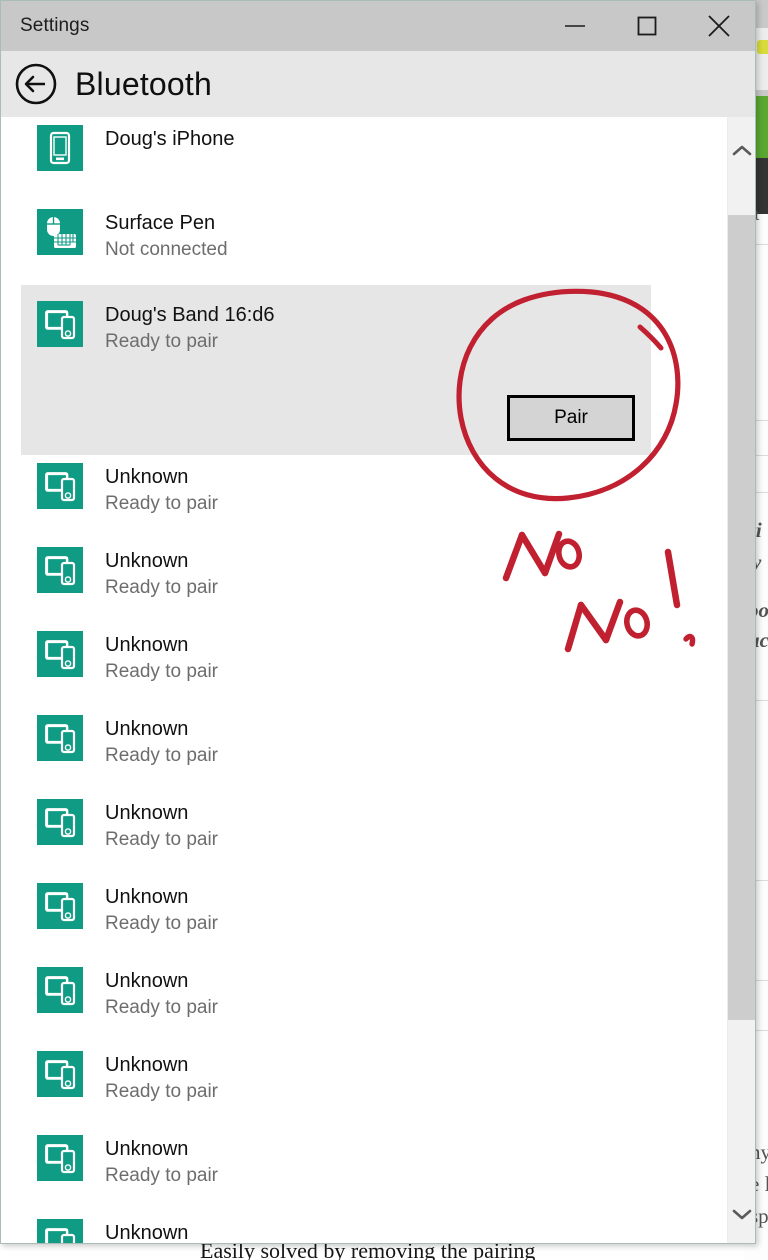 This screenshot has height=1260, width=768. Describe the element at coordinates (378, 84) in the screenshot. I see `page-header: Bluetooth` at that location.